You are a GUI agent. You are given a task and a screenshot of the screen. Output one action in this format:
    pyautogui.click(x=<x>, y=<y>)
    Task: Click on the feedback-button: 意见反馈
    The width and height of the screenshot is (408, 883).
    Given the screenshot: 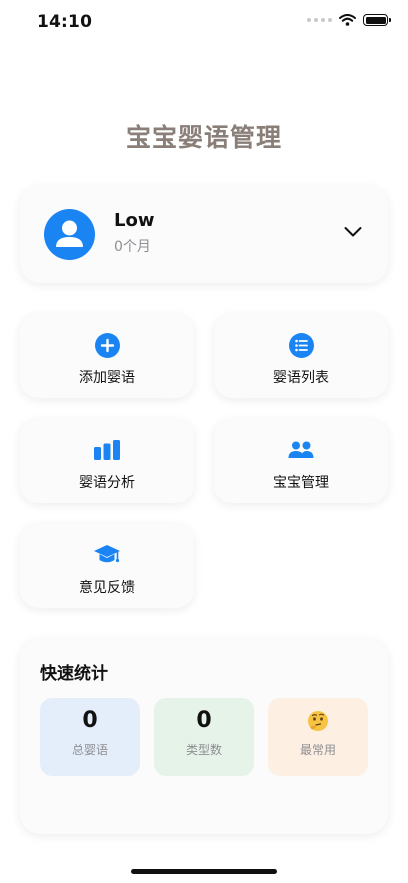 What is the action you would take?
    pyautogui.click(x=107, y=566)
    